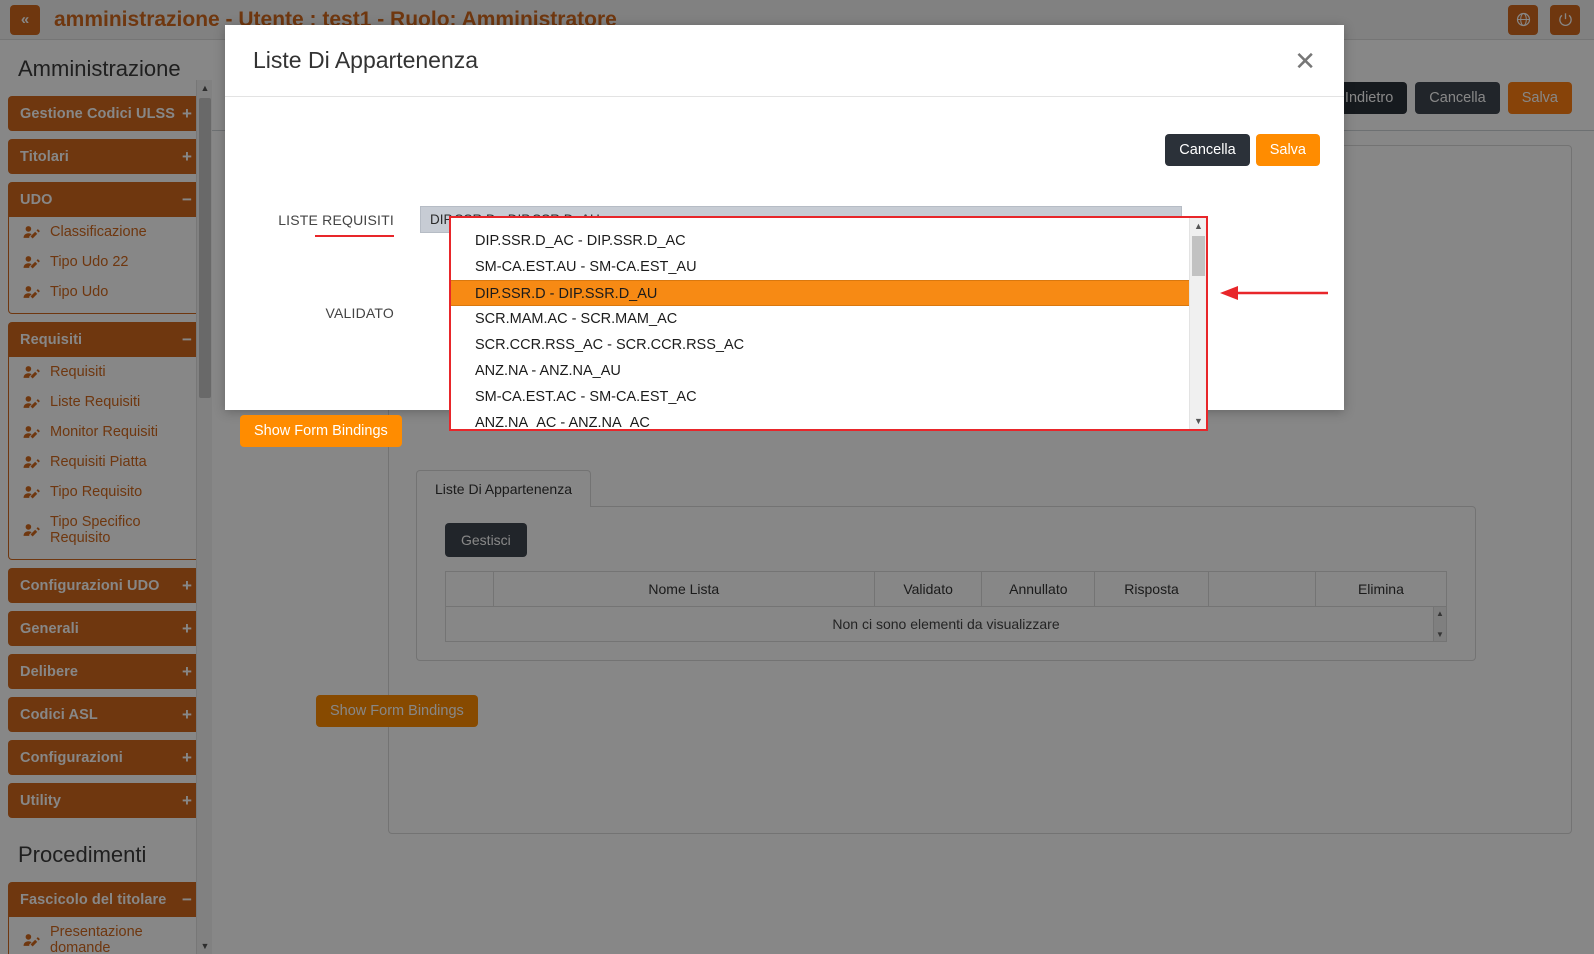 This screenshot has width=1594, height=954. I want to click on modal-action-buttons: Cancella Salva, so click(1242, 150).